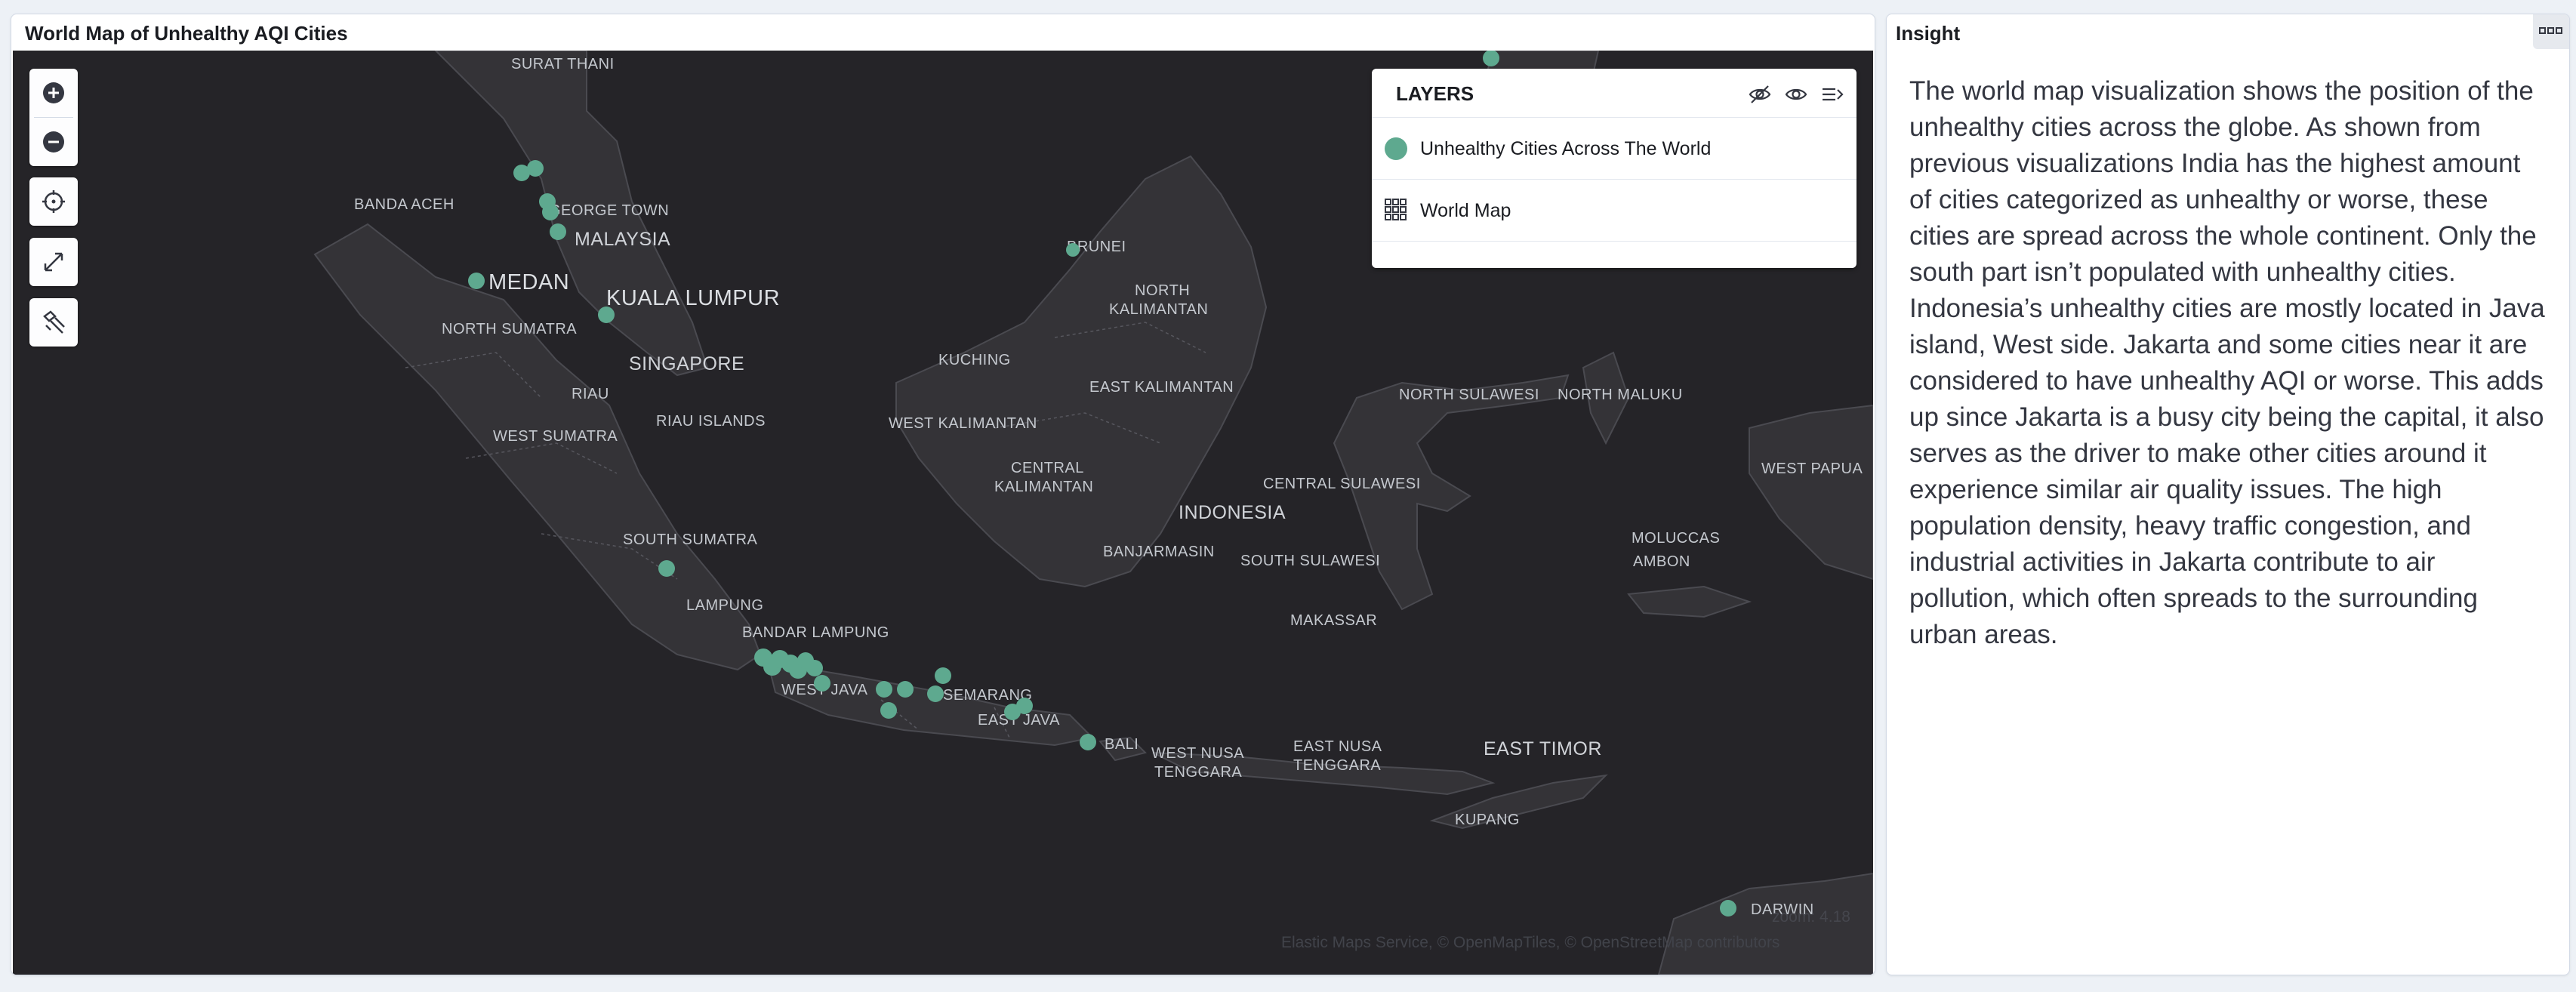  Describe the element at coordinates (724, 605) in the screenshot. I see `label-lampung: LAMPUNG` at that location.